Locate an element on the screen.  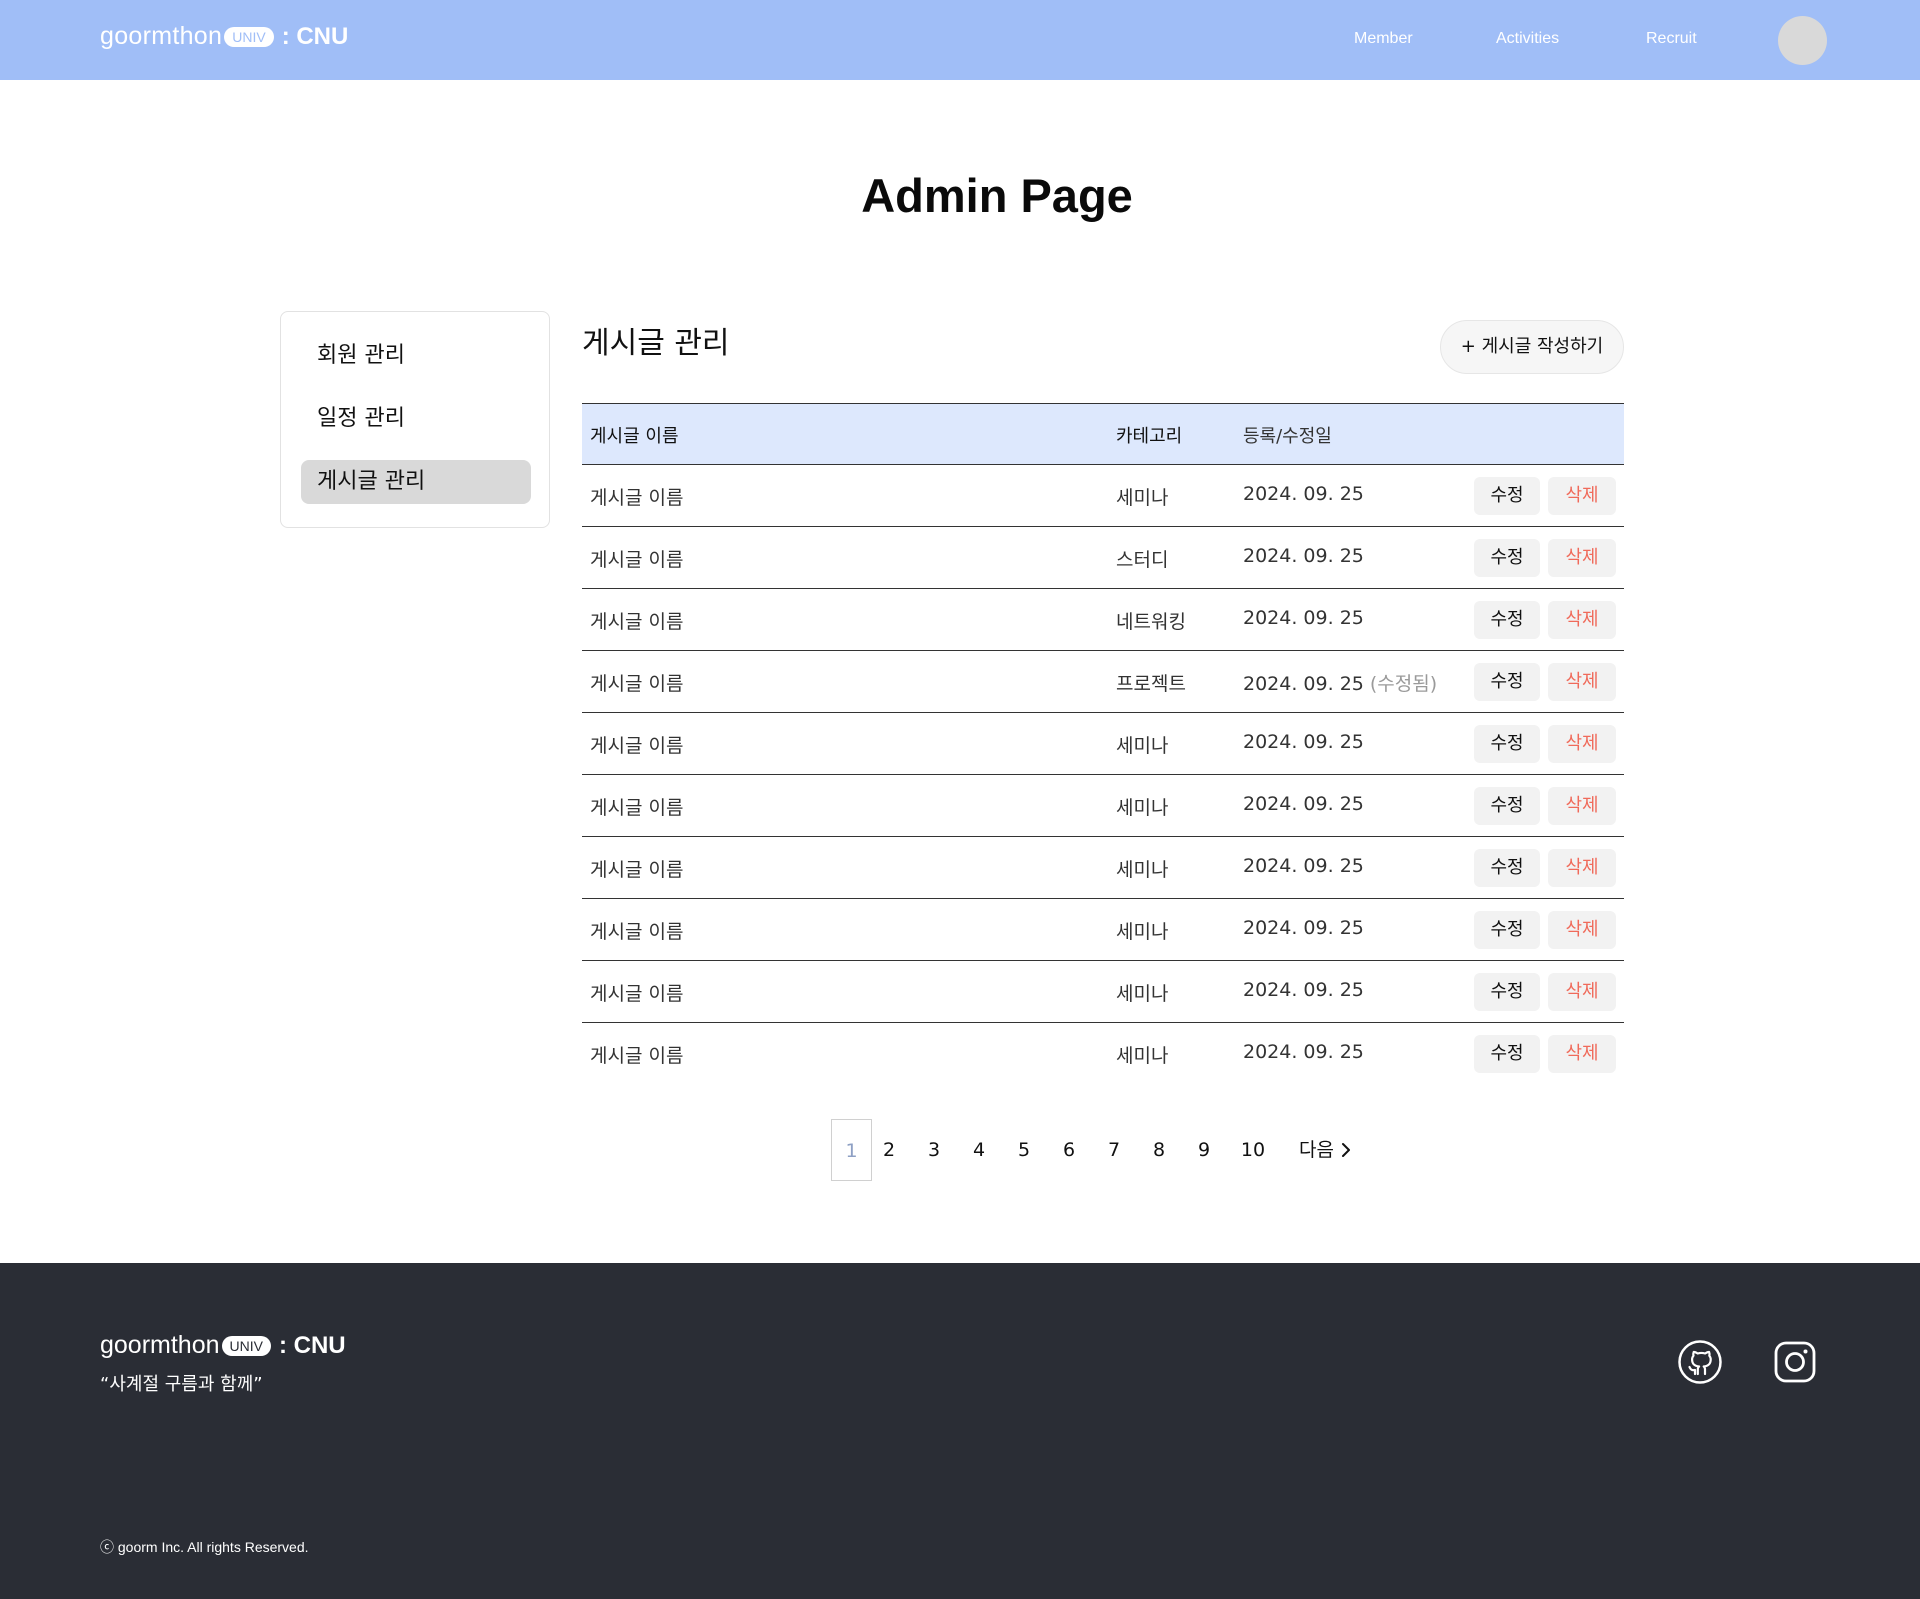
nav-recruit: Recruit is located at coordinates (1671, 39).